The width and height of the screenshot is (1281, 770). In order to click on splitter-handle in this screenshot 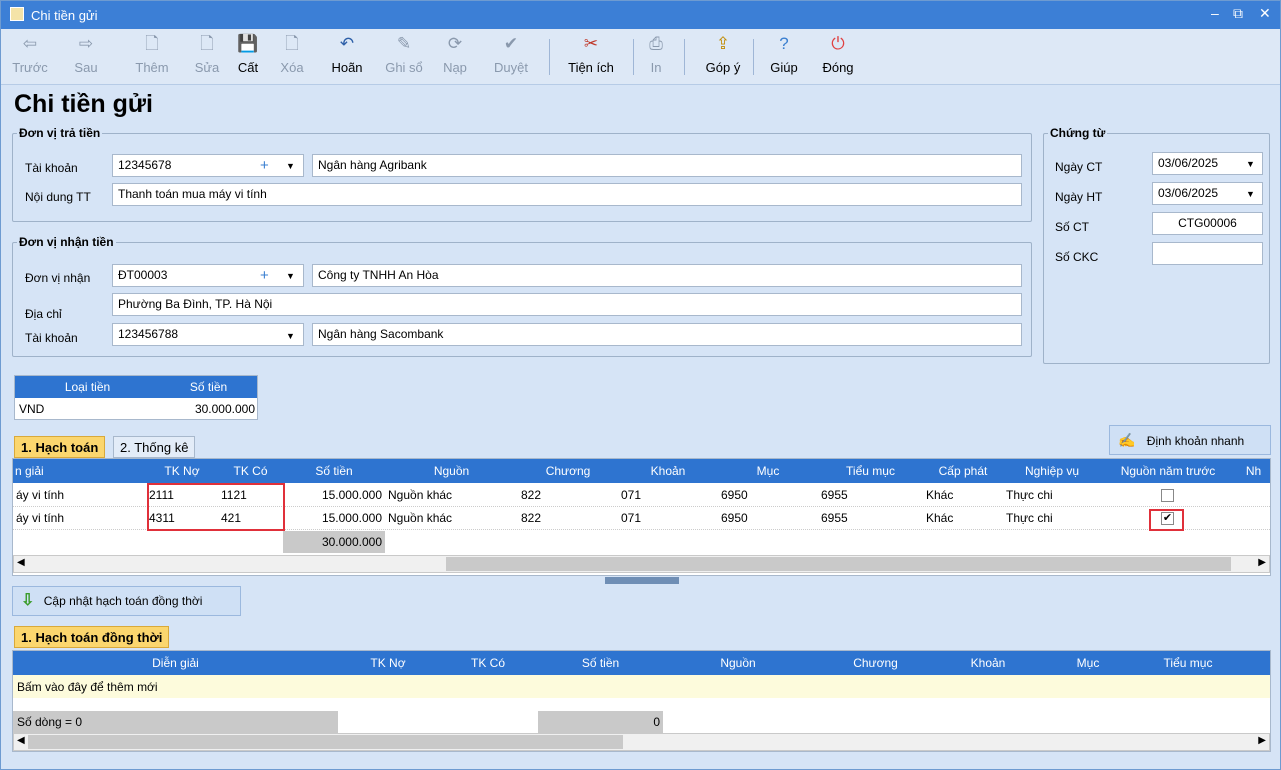, I will do `click(642, 580)`.